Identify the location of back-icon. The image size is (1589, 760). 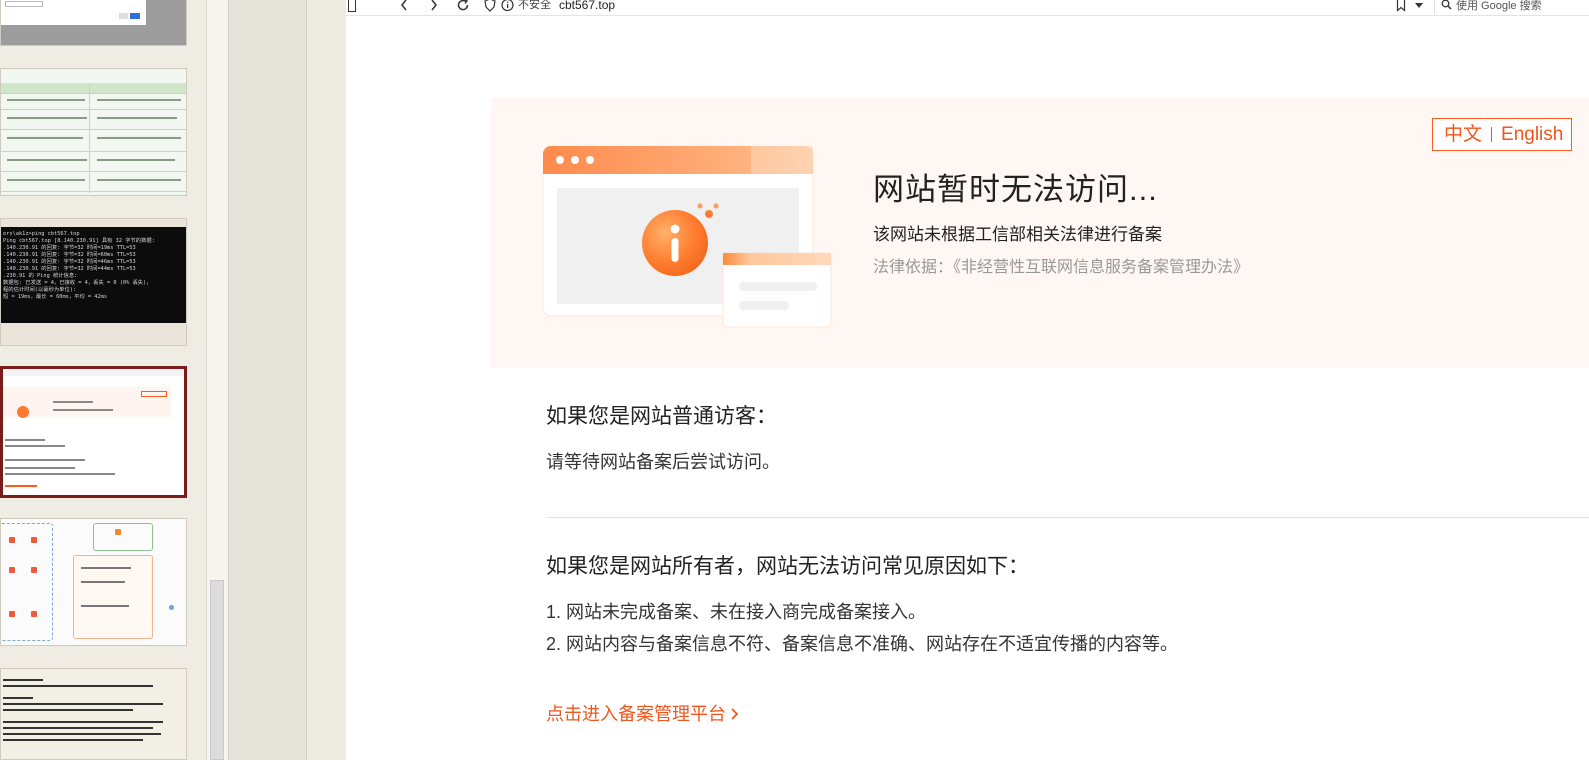
(404, 6).